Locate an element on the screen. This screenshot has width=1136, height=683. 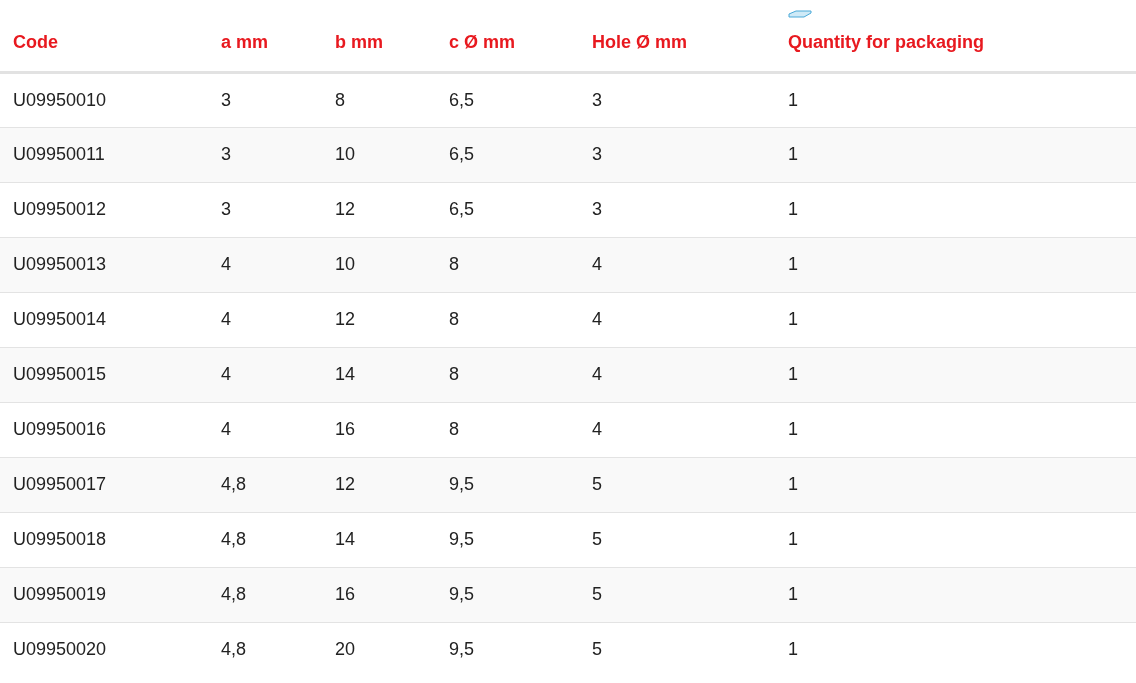
table-cell: U09950014 is located at coordinates (60, 319).